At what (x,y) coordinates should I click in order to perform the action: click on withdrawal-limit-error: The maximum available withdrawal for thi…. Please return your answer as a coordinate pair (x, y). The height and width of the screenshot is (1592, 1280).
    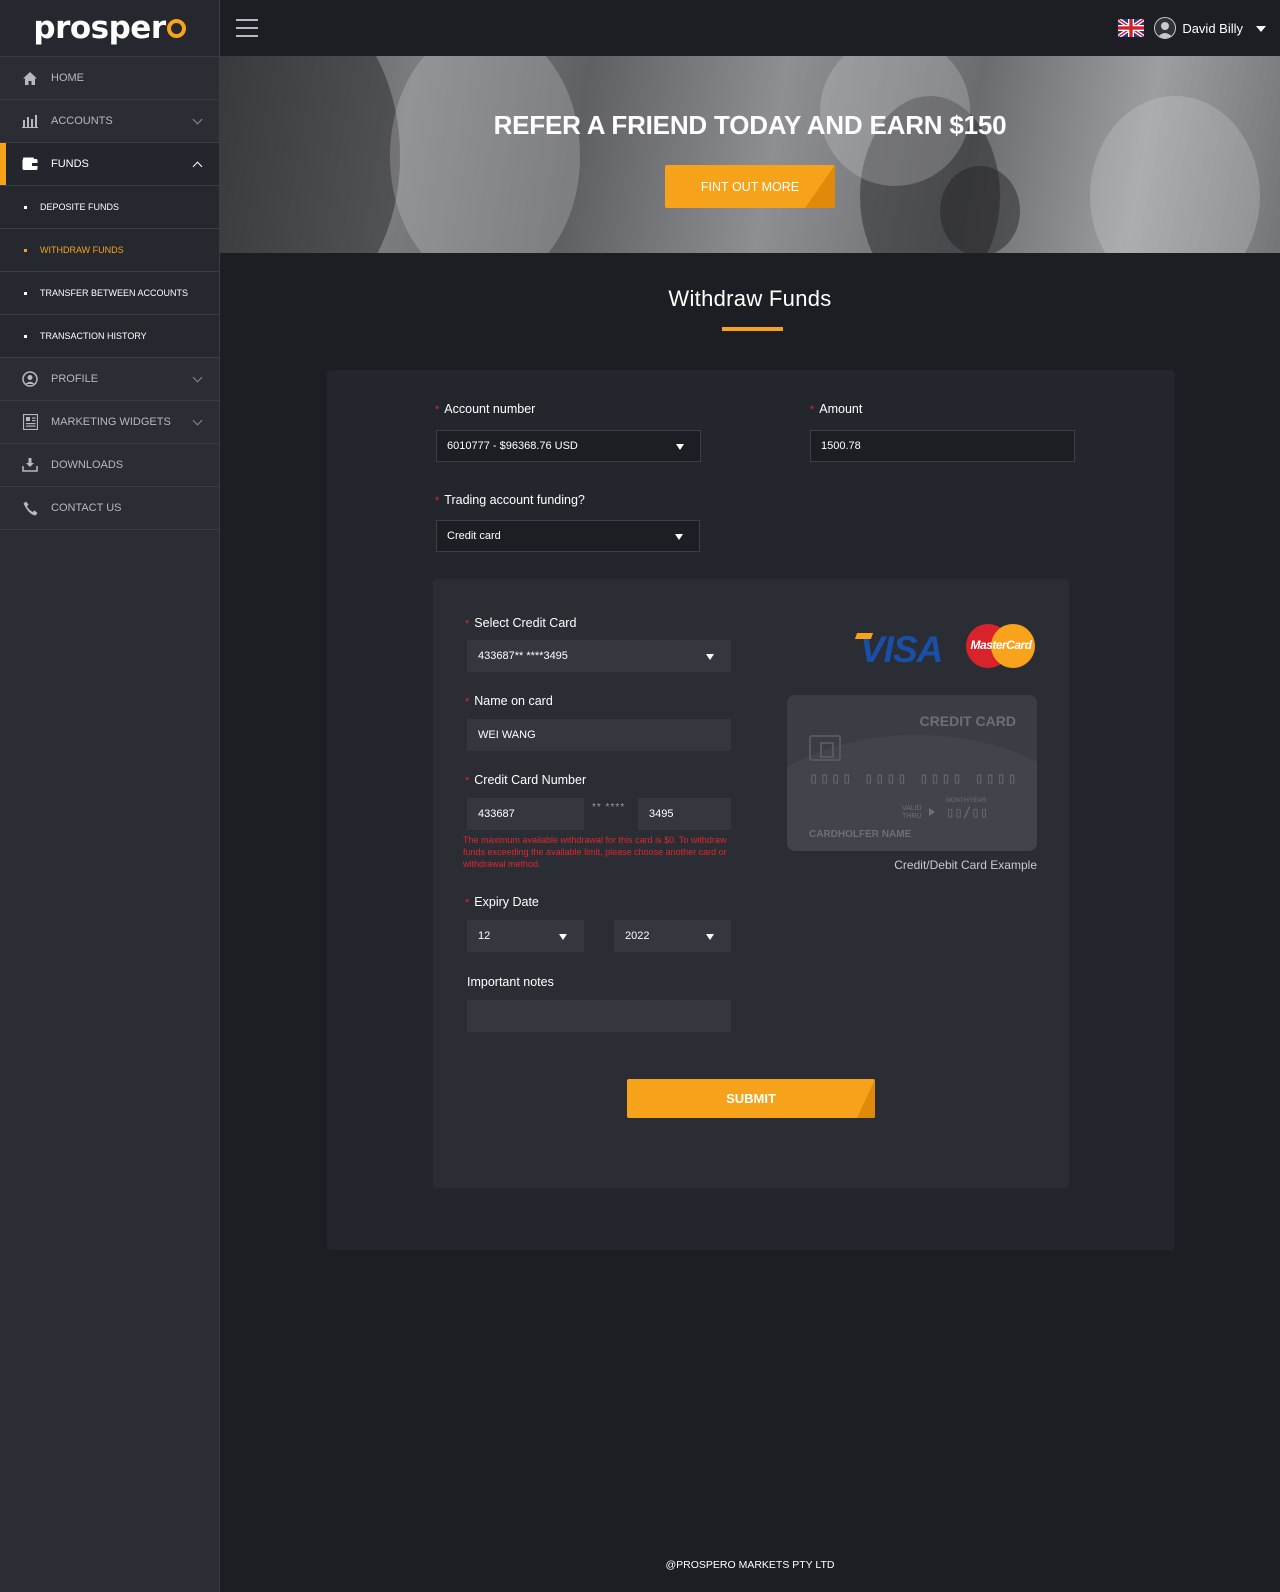
    Looking at the image, I should click on (595, 852).